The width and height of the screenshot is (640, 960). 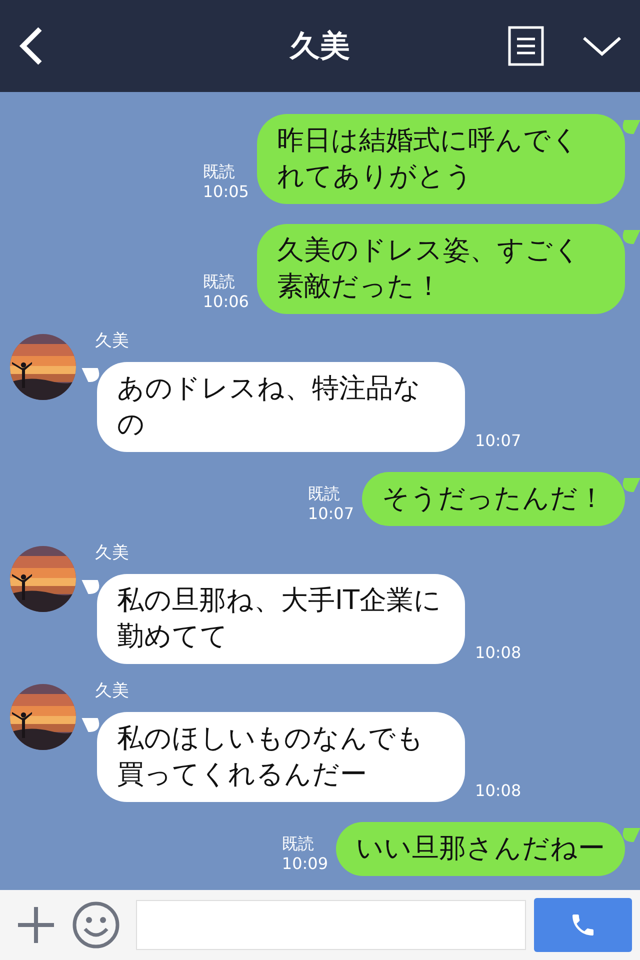 What do you see at coordinates (31, 46) in the screenshot?
I see `back-icon` at bounding box center [31, 46].